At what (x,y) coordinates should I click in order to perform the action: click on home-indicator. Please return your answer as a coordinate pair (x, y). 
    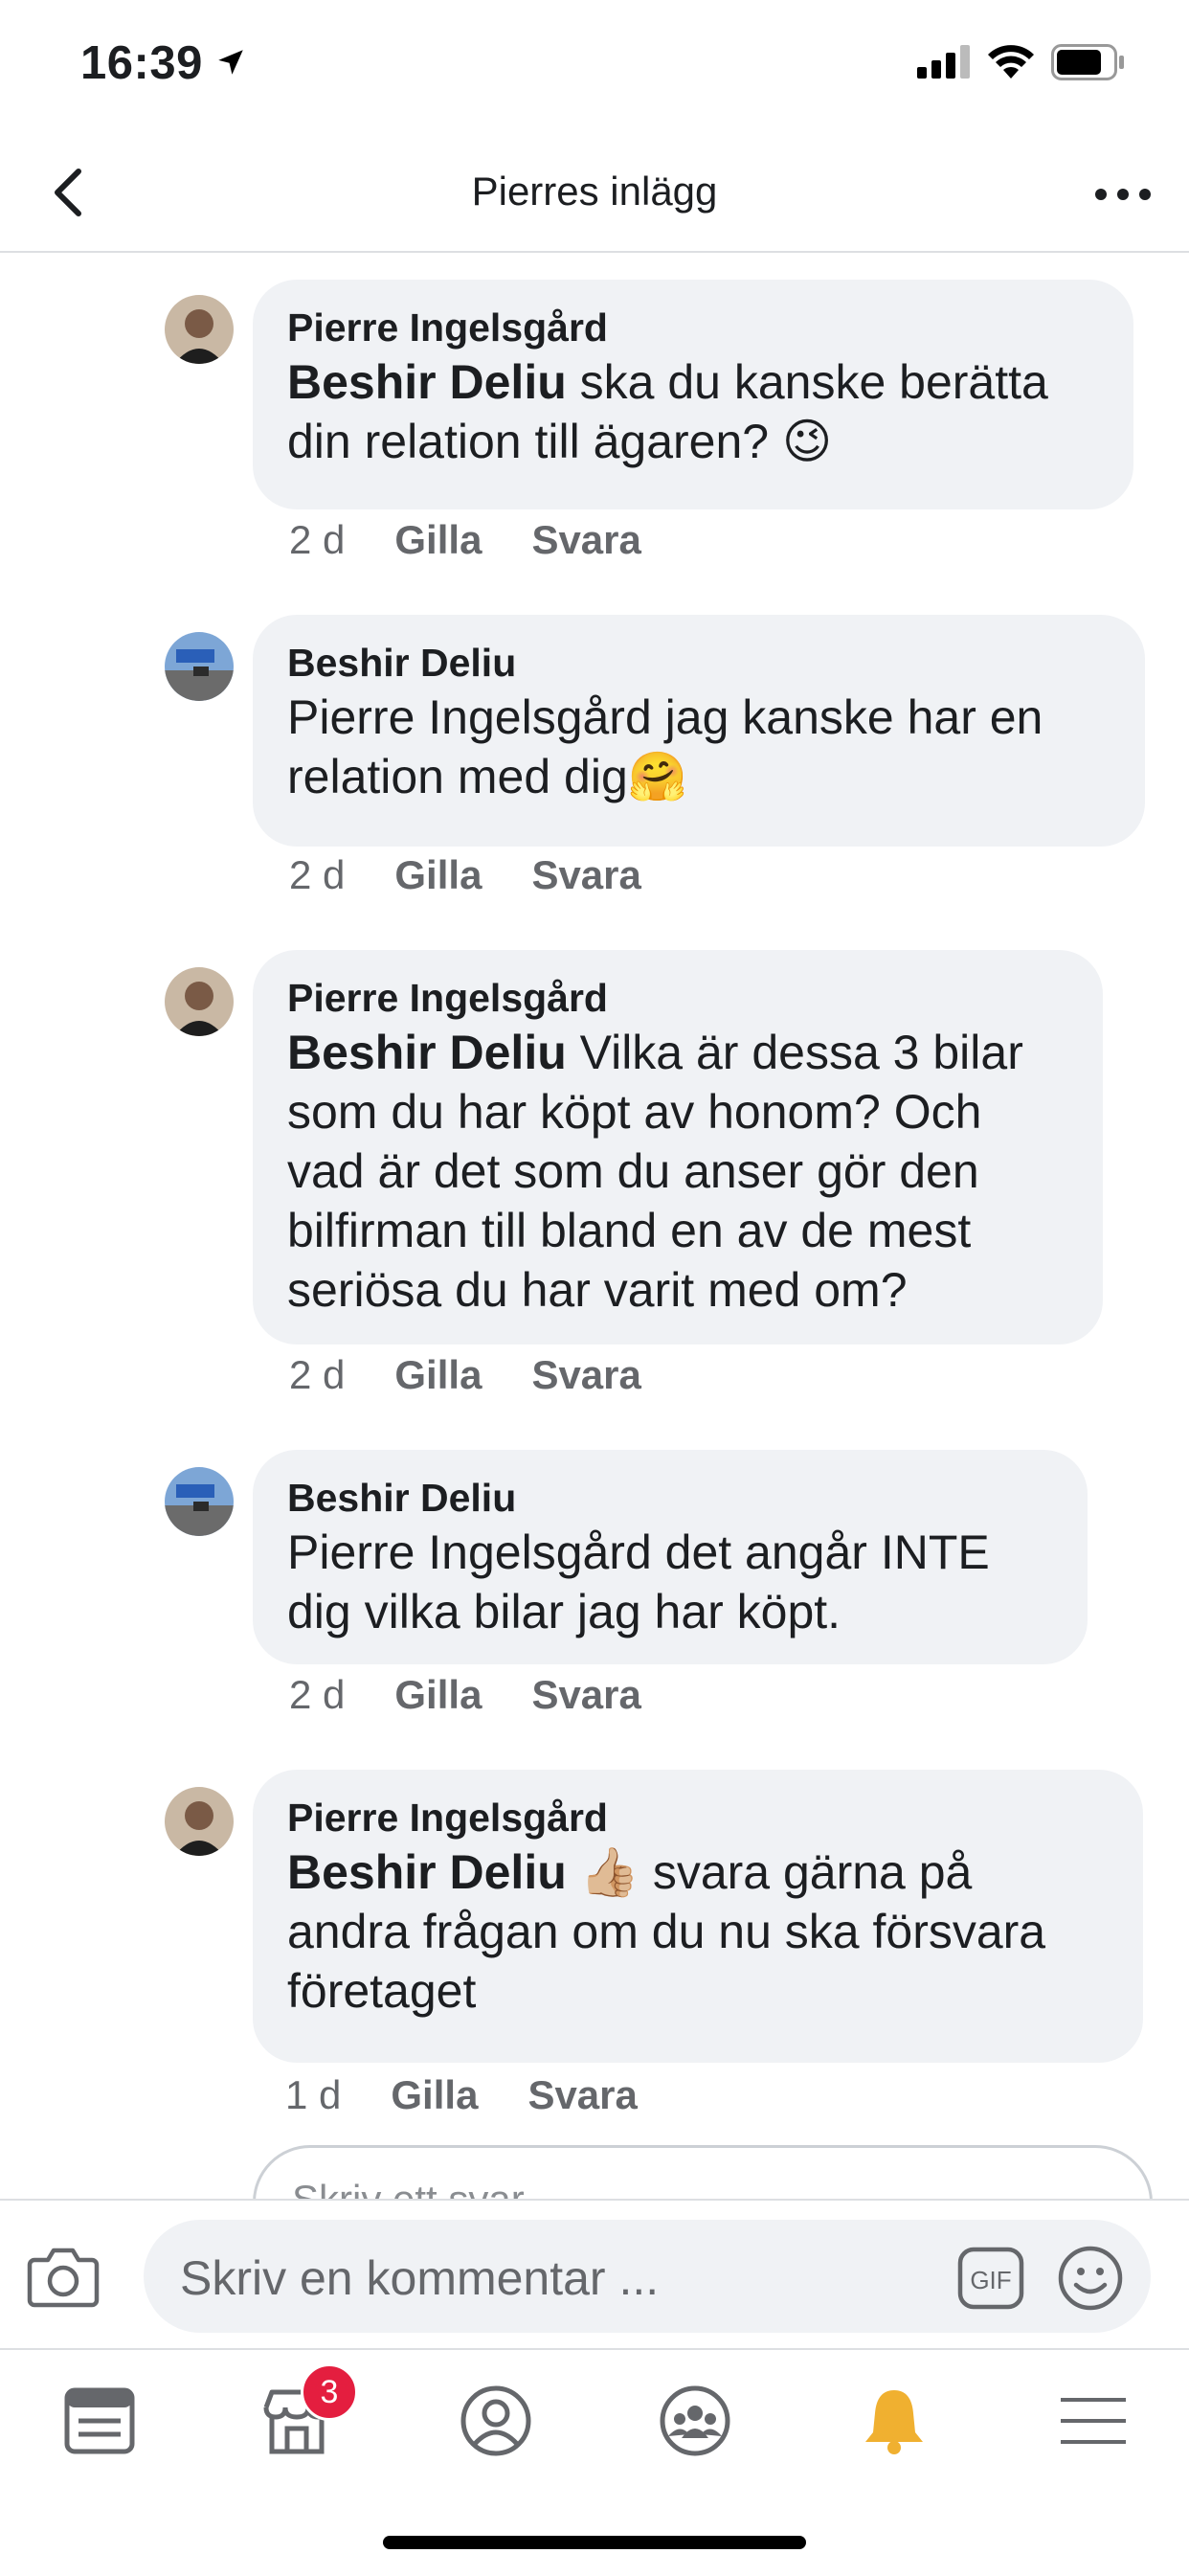
    Looking at the image, I should click on (594, 2542).